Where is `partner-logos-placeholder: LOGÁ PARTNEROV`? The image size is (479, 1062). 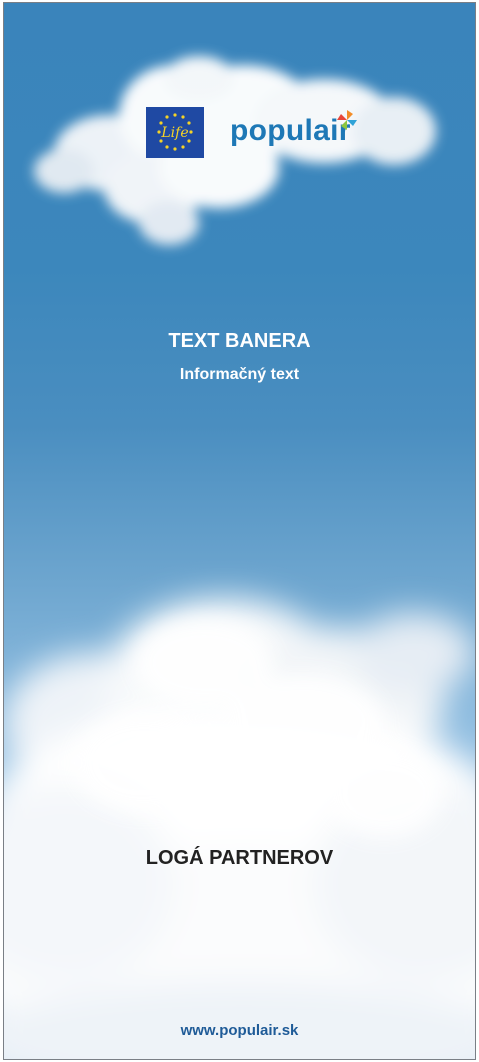
partner-logos-placeholder: LOGÁ PARTNEROV is located at coordinates (239, 858).